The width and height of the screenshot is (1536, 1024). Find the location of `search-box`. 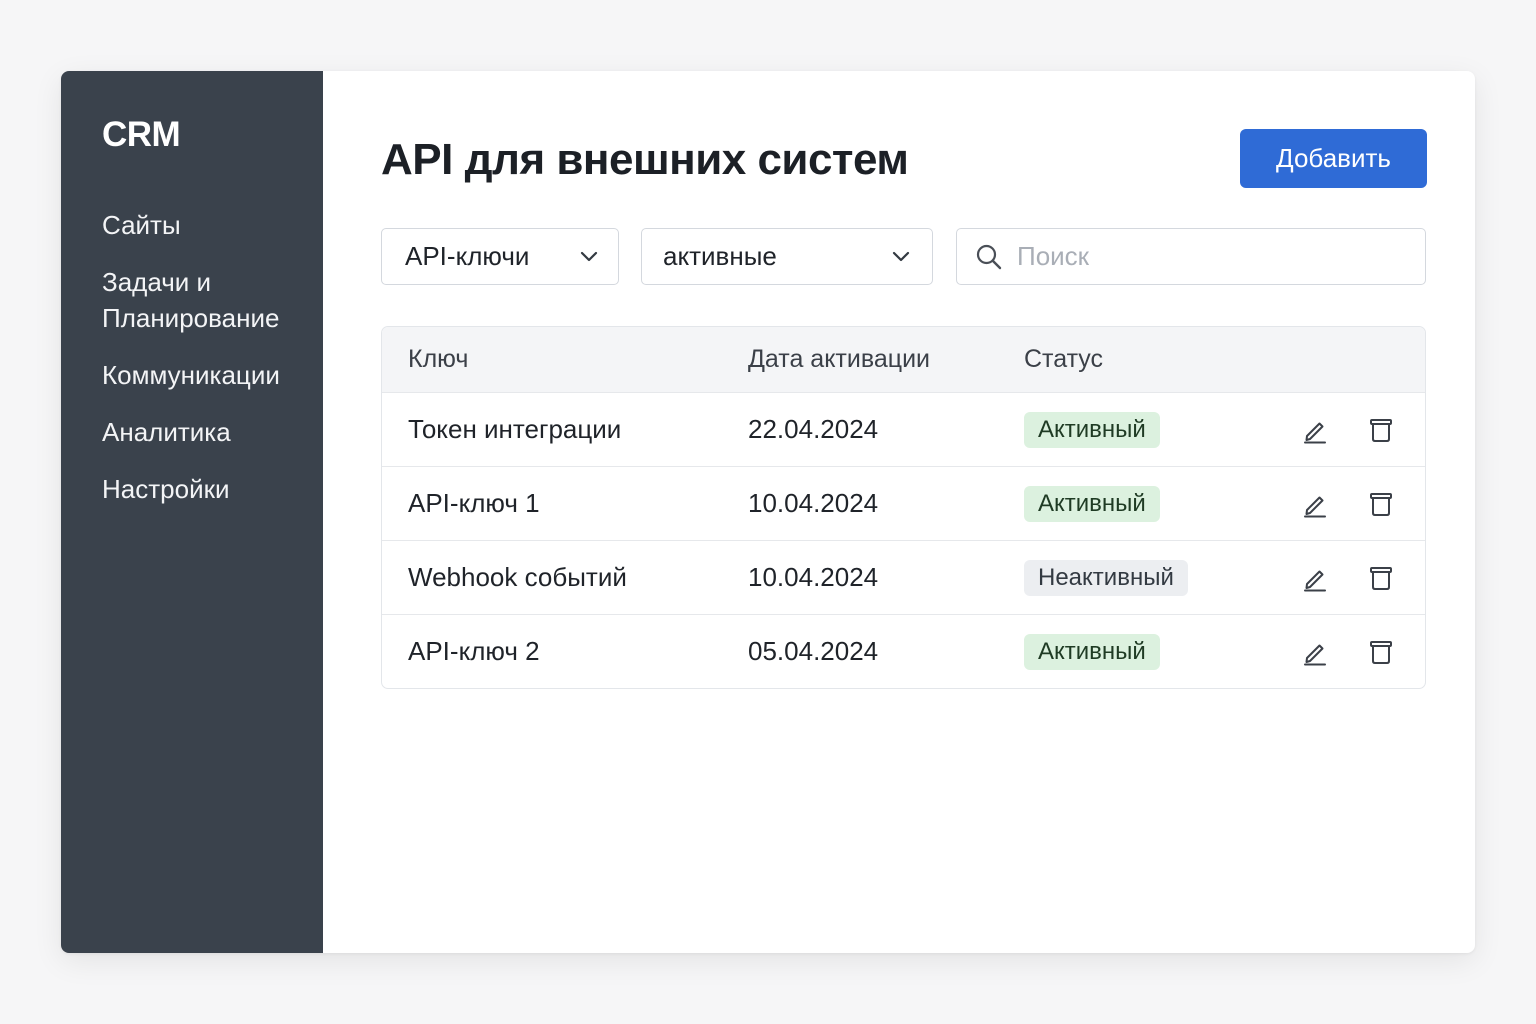

search-box is located at coordinates (1191, 256).